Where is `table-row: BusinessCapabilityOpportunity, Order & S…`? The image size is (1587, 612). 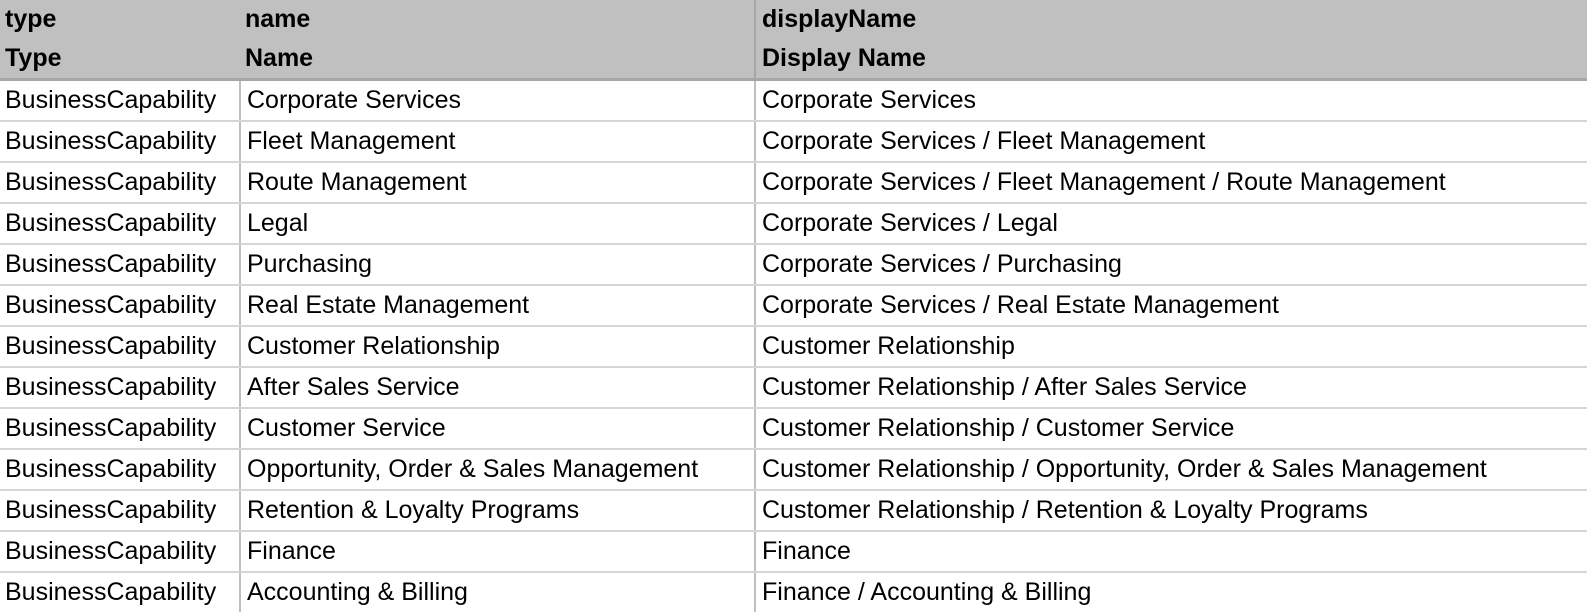
table-row: BusinessCapabilityOpportunity, Order & S… is located at coordinates (793, 469).